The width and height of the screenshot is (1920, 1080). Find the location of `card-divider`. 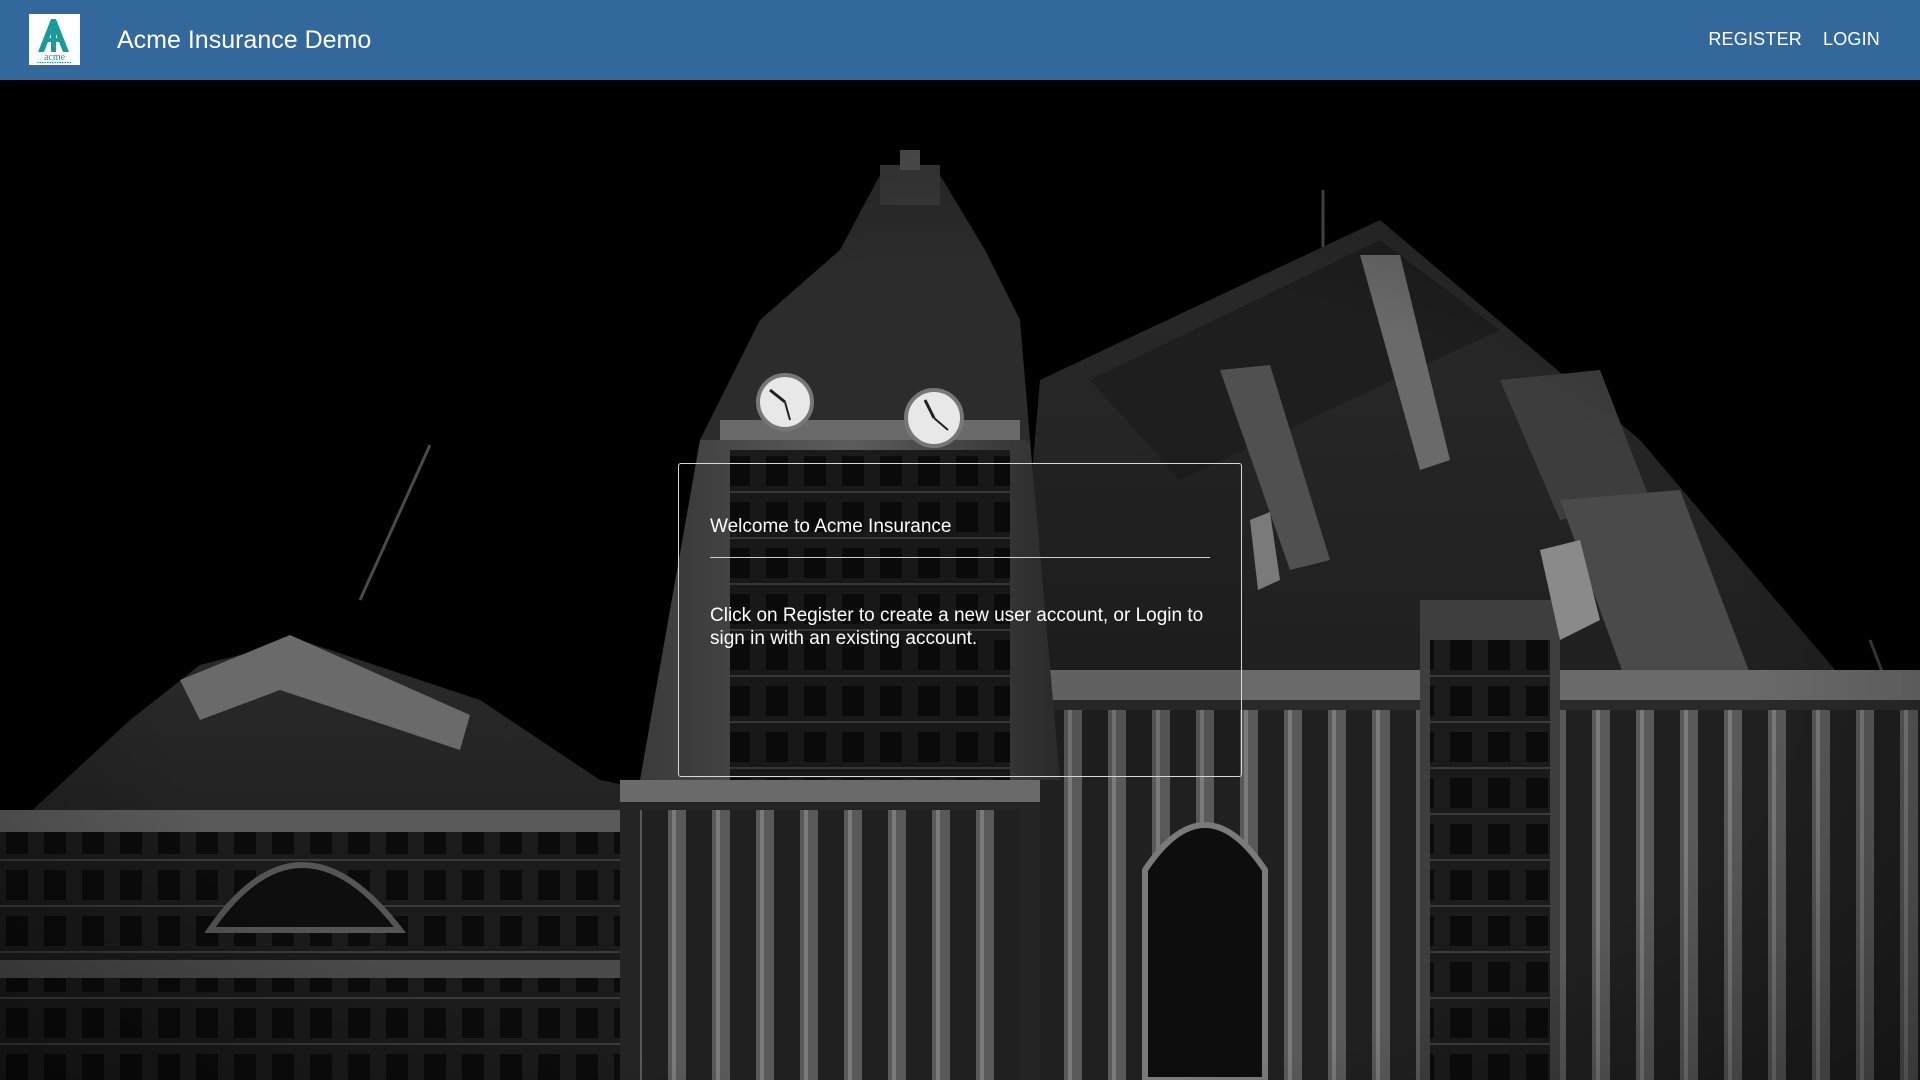

card-divider is located at coordinates (960, 557).